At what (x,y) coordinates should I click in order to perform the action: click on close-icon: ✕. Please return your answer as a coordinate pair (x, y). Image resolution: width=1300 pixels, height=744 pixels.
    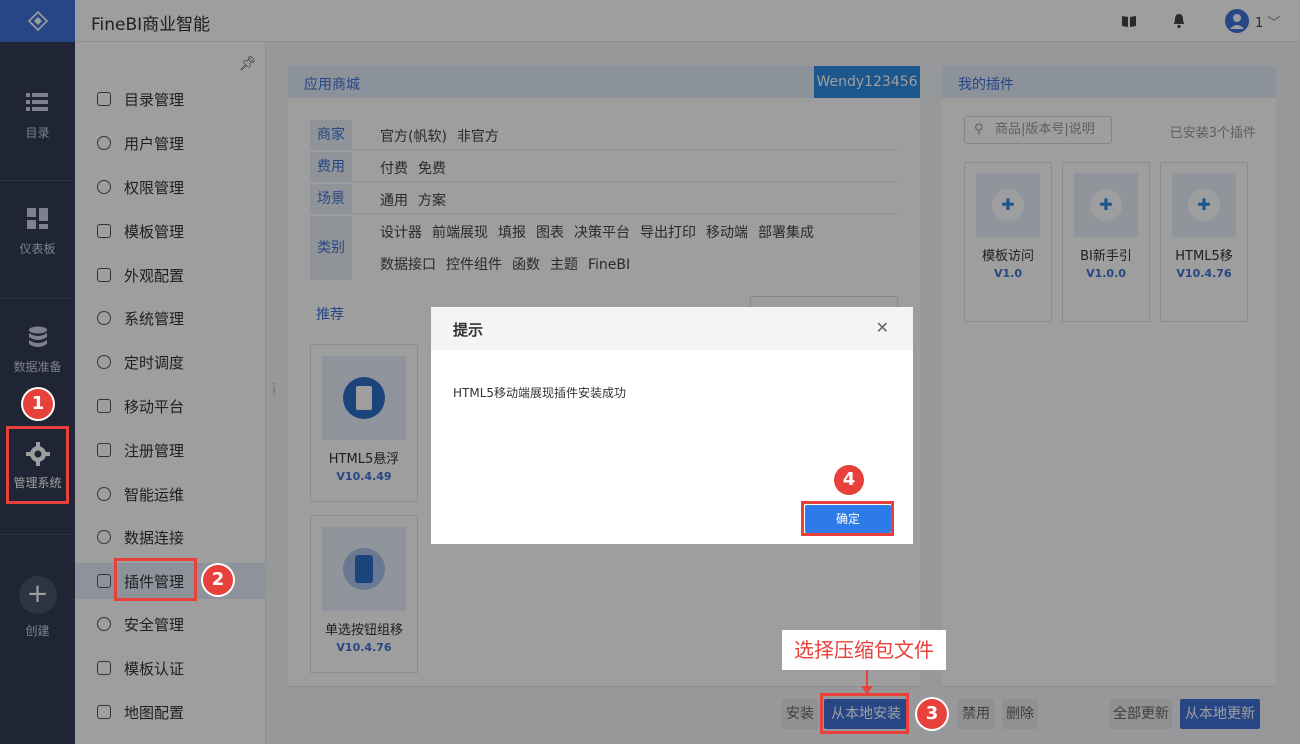
    Looking at the image, I should click on (882, 327).